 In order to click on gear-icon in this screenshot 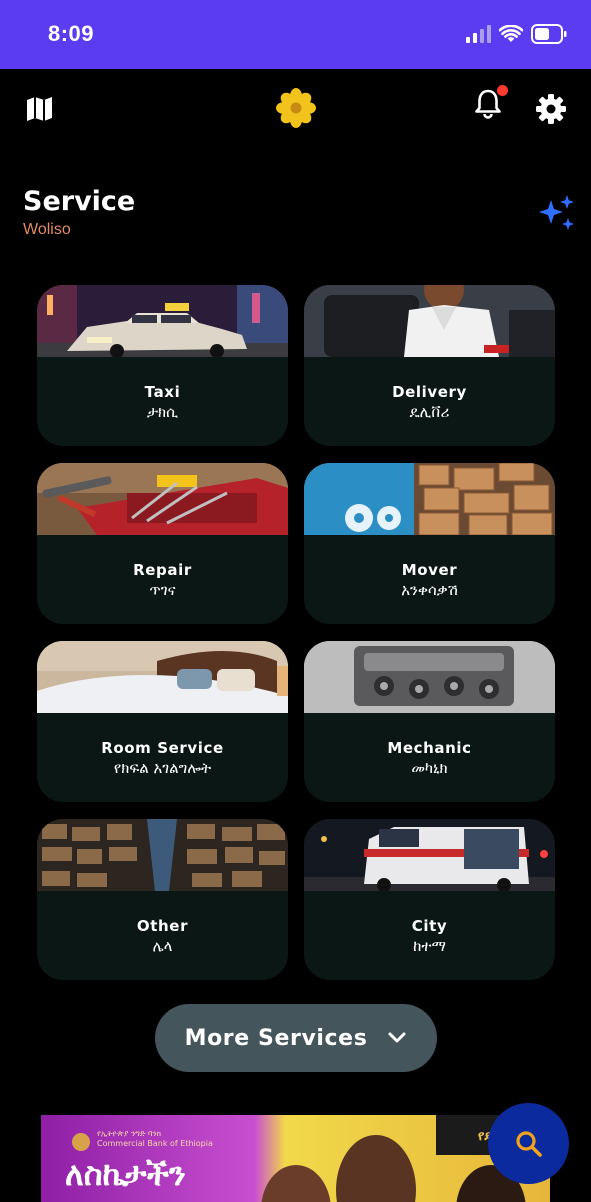, I will do `click(551, 109)`.